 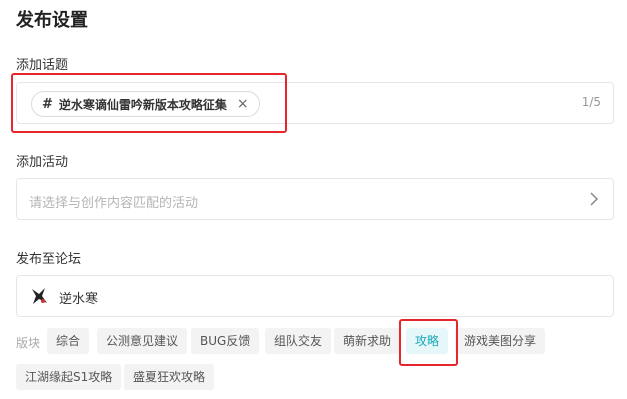 What do you see at coordinates (315, 296) in the screenshot?
I see `forum-select: 逆水寒` at bounding box center [315, 296].